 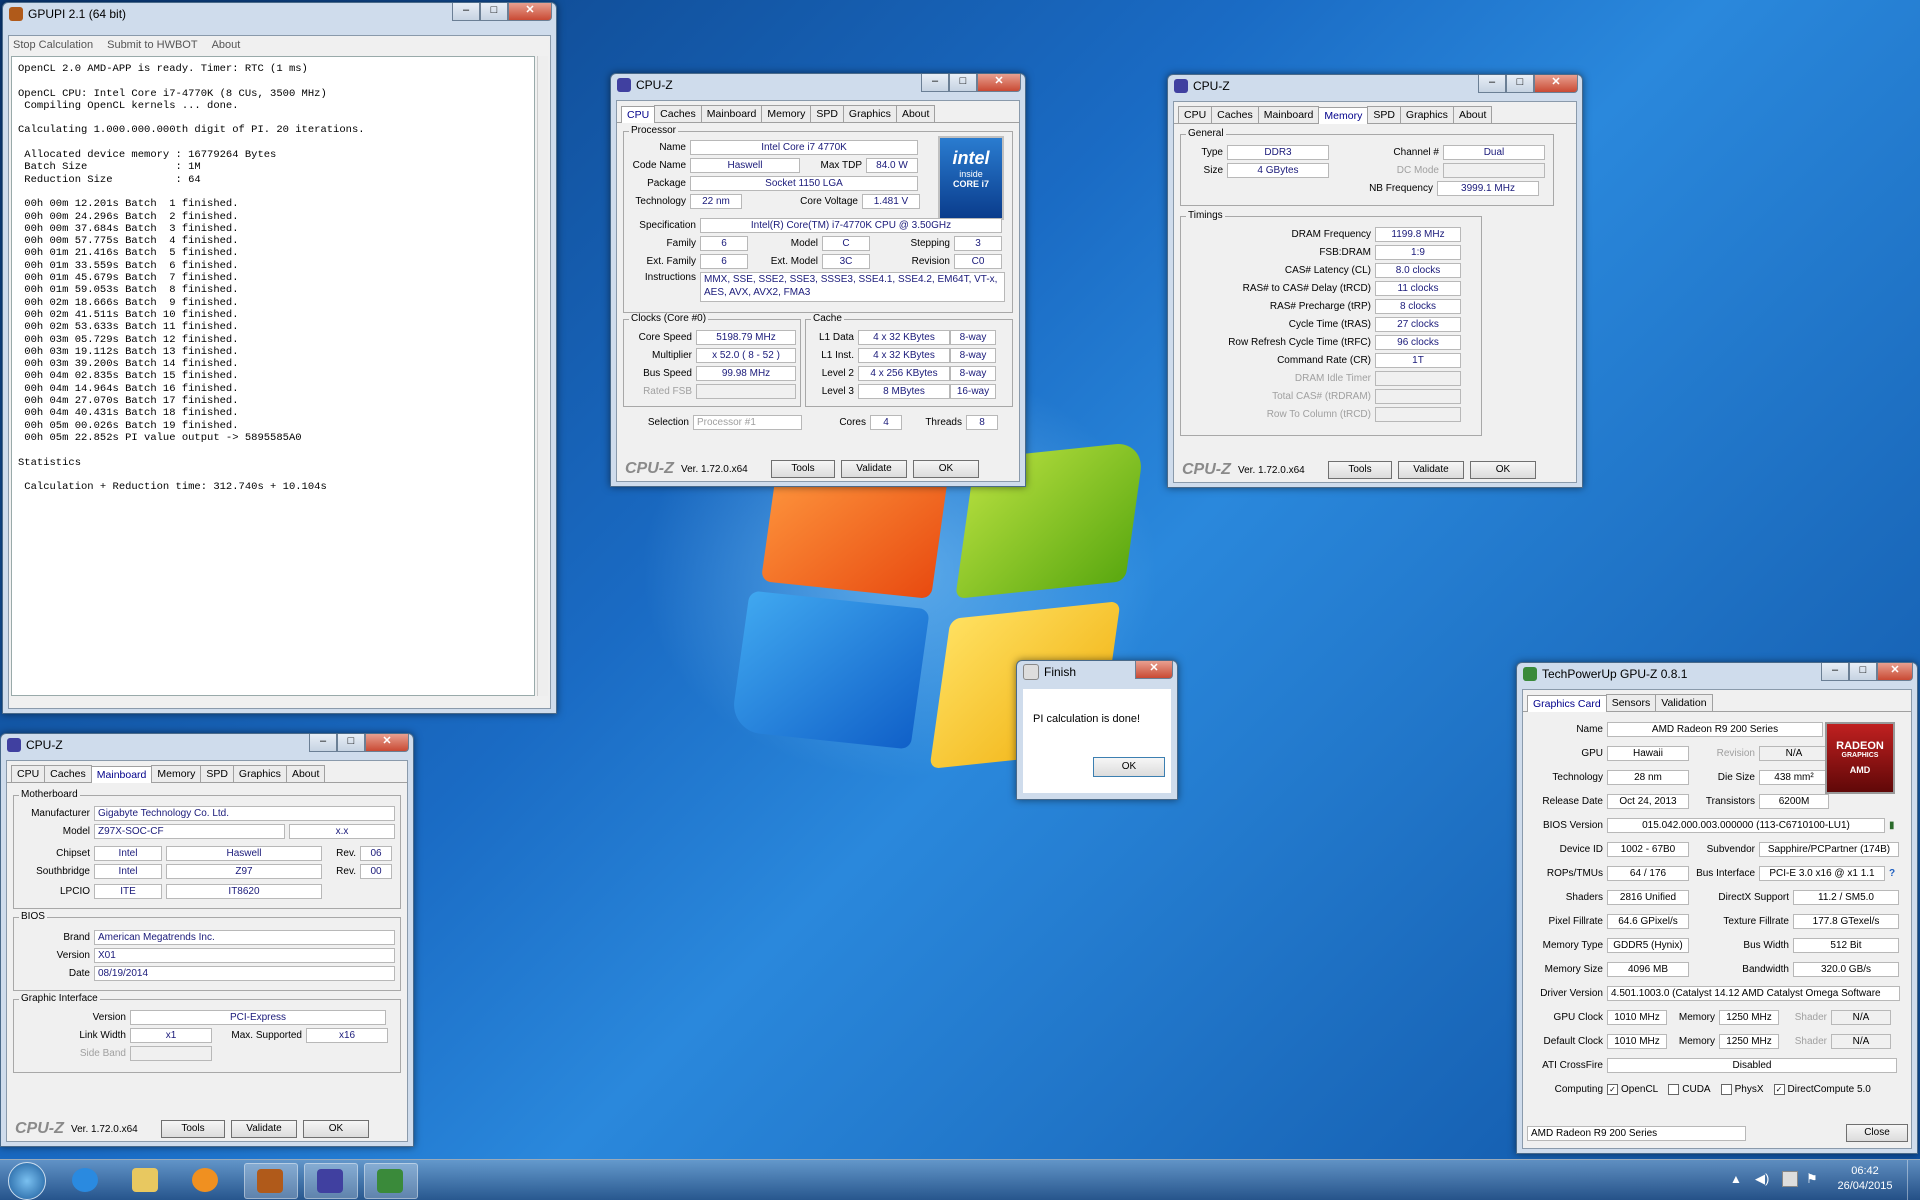 What do you see at coordinates (1877, 1133) in the screenshot?
I see `close-button: Close` at bounding box center [1877, 1133].